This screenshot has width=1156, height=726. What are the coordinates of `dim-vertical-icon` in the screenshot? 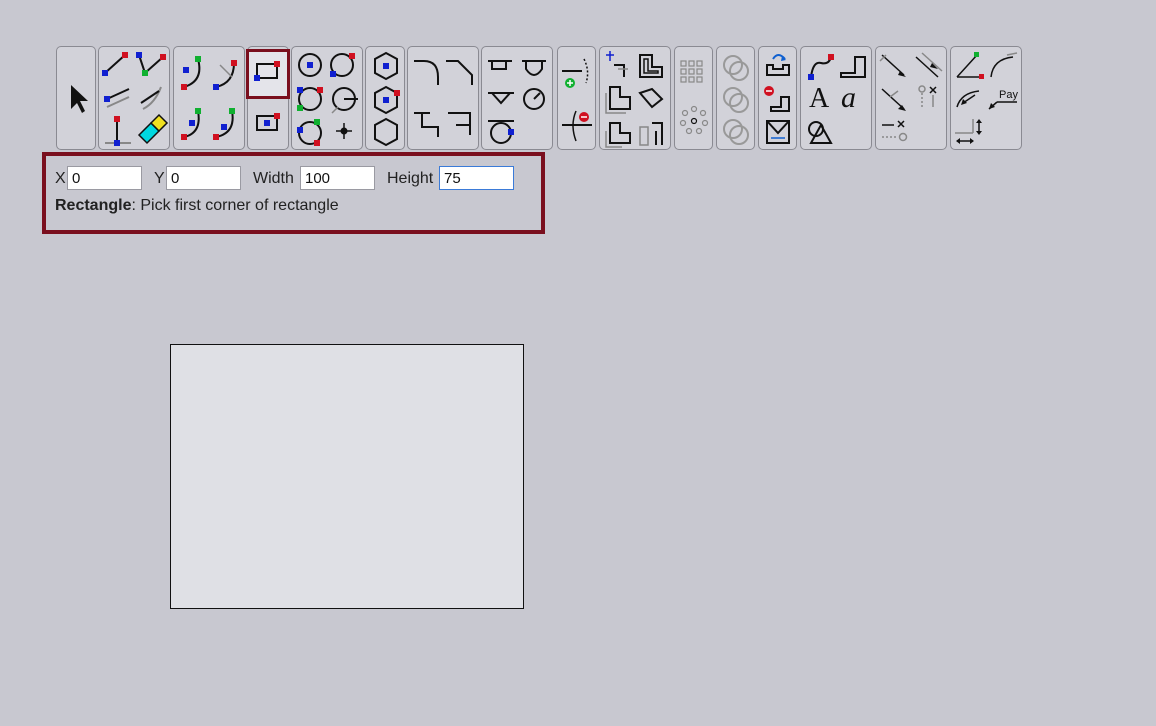 It's located at (968, 127).